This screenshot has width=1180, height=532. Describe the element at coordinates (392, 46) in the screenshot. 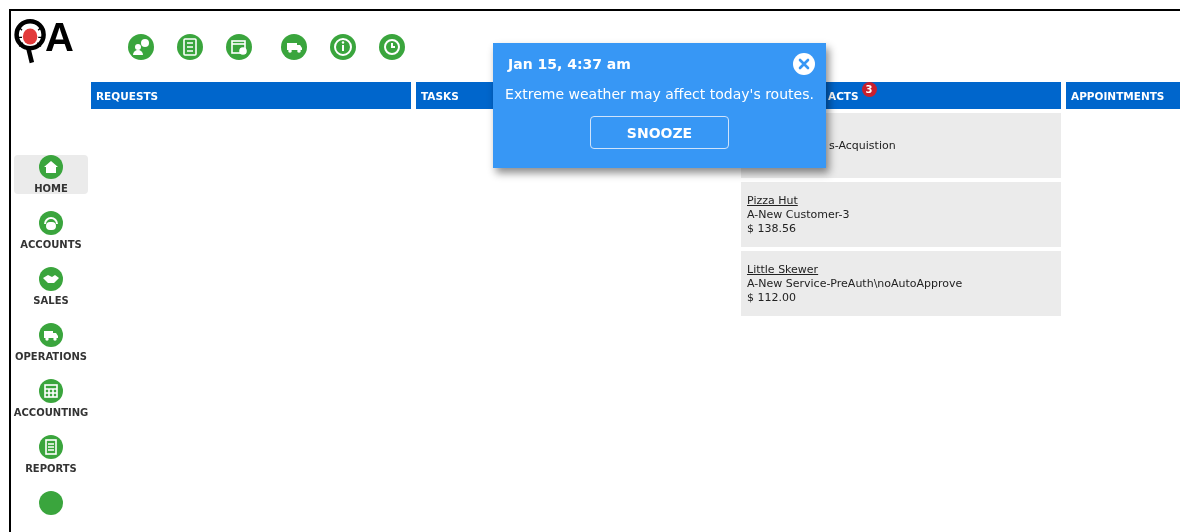

I see `clock-icon` at that location.